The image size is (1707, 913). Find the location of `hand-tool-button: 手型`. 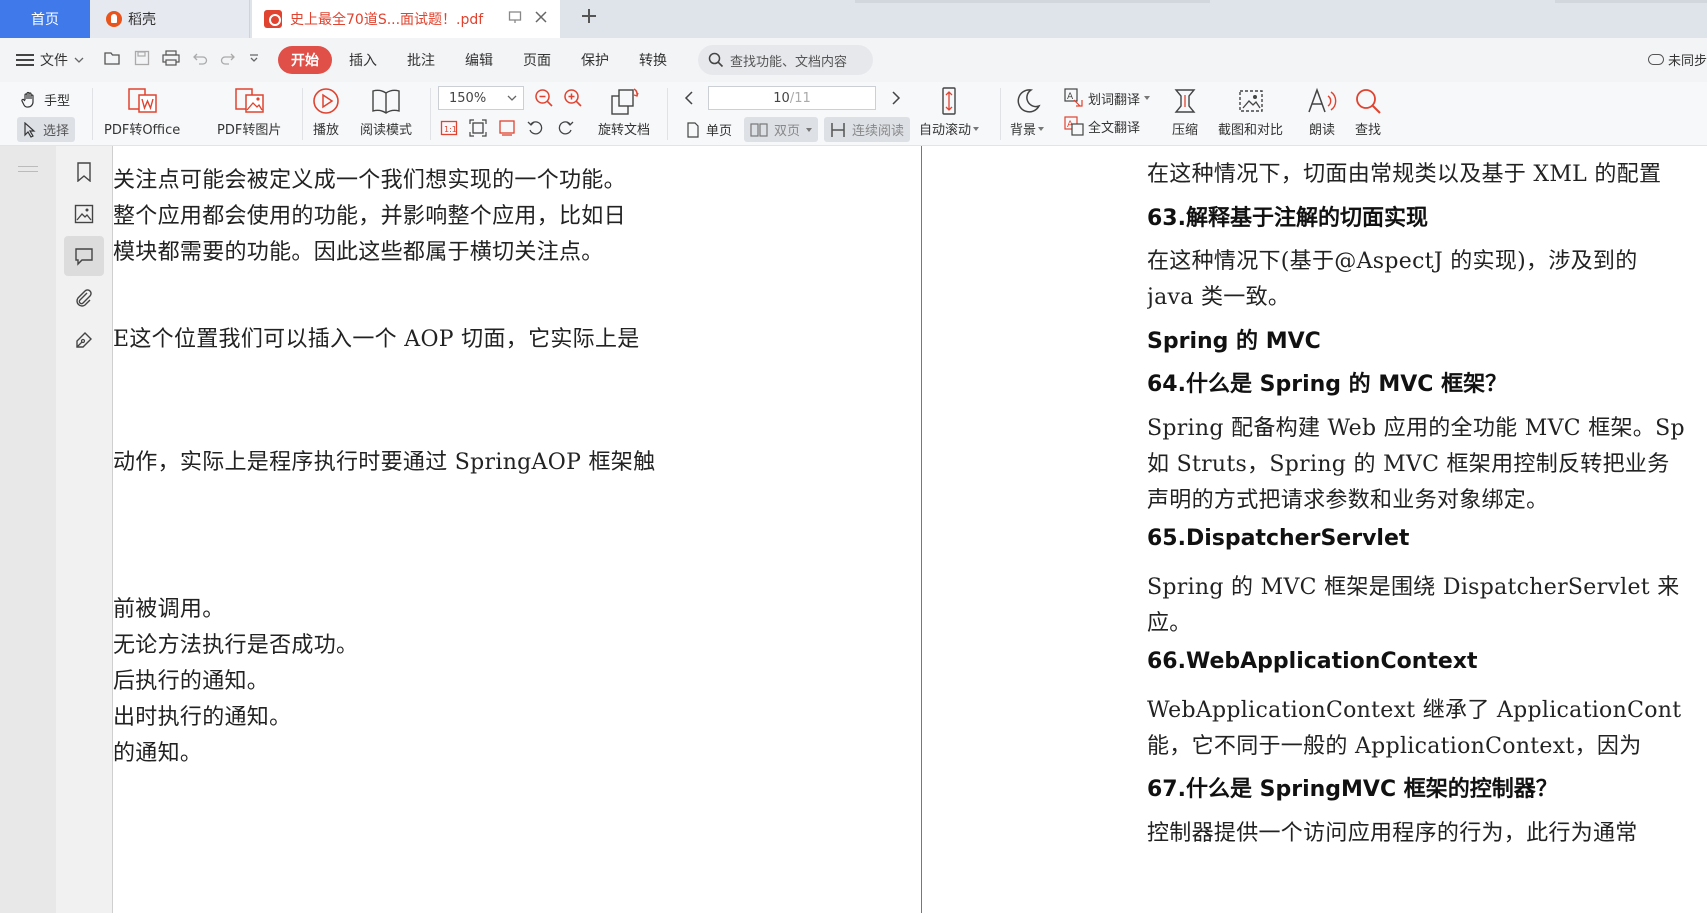

hand-tool-button: 手型 is located at coordinates (45, 99).